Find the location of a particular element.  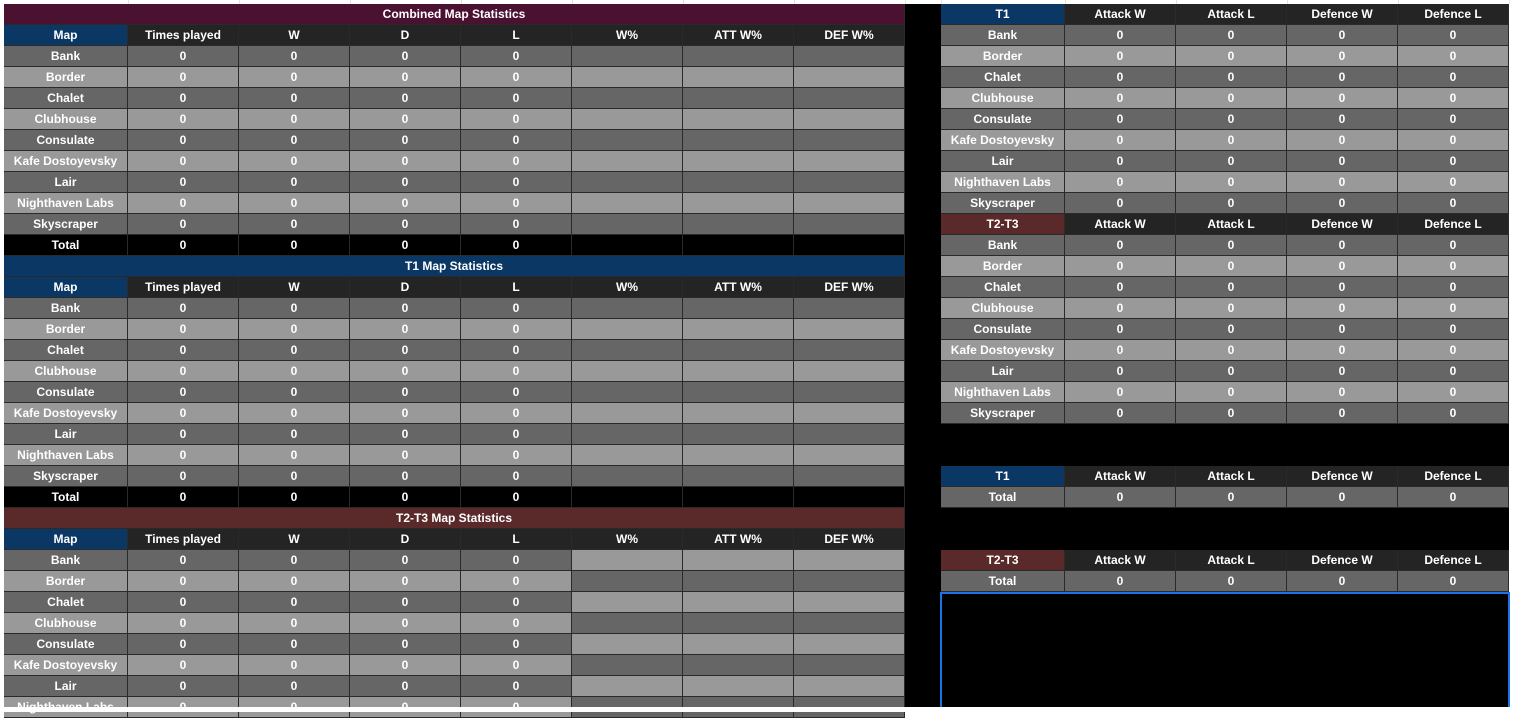

cell-selection is located at coordinates (1225, 651).